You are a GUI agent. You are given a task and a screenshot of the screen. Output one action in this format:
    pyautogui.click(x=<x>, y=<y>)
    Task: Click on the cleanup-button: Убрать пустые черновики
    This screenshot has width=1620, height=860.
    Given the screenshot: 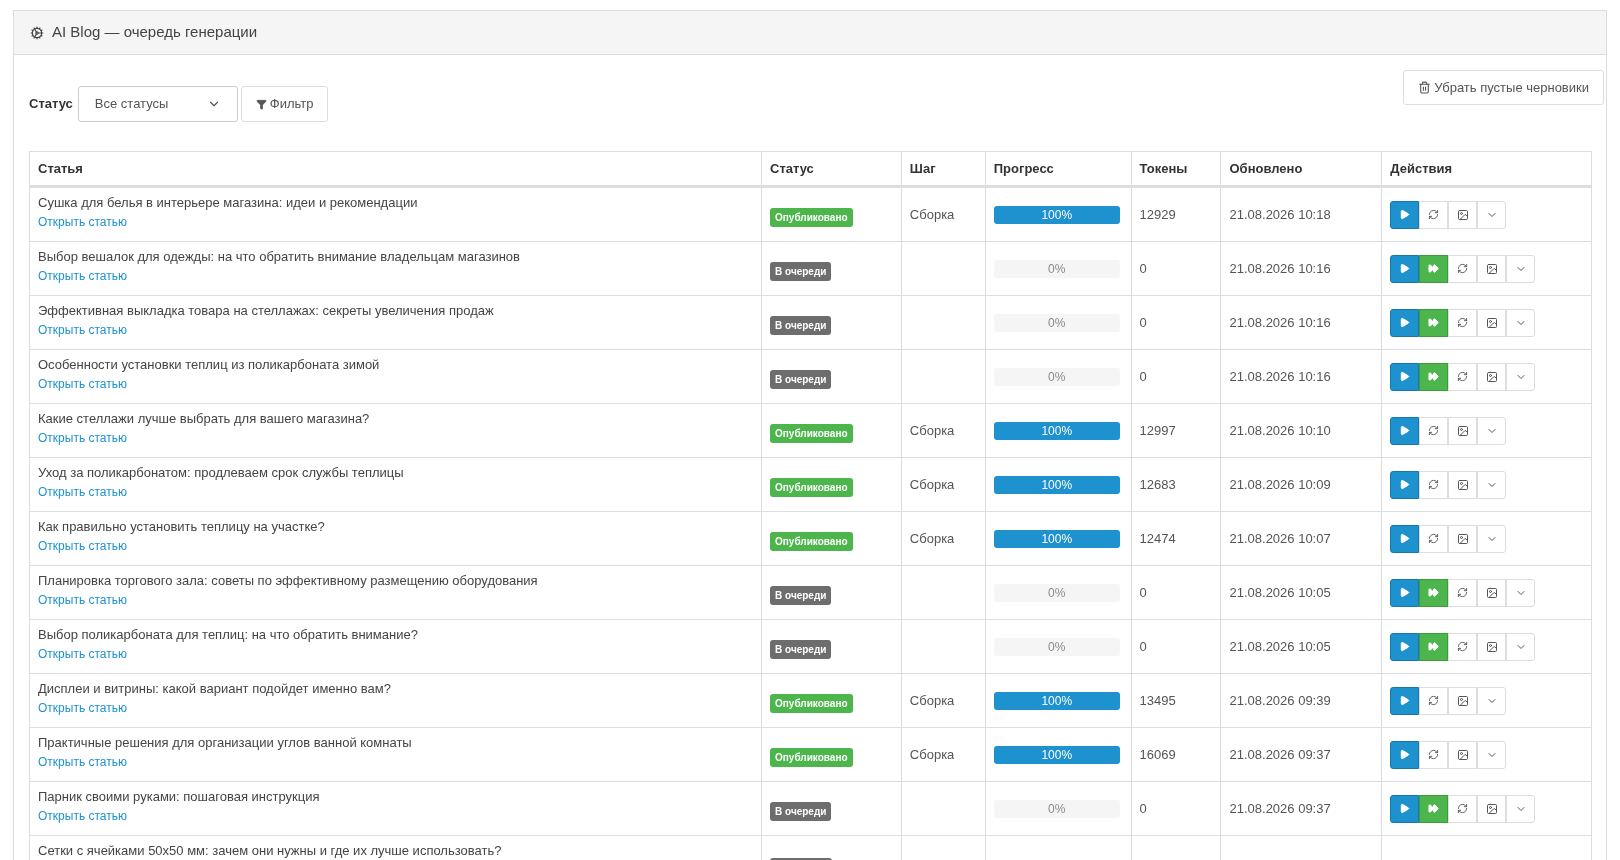 What is the action you would take?
    pyautogui.click(x=1503, y=87)
    